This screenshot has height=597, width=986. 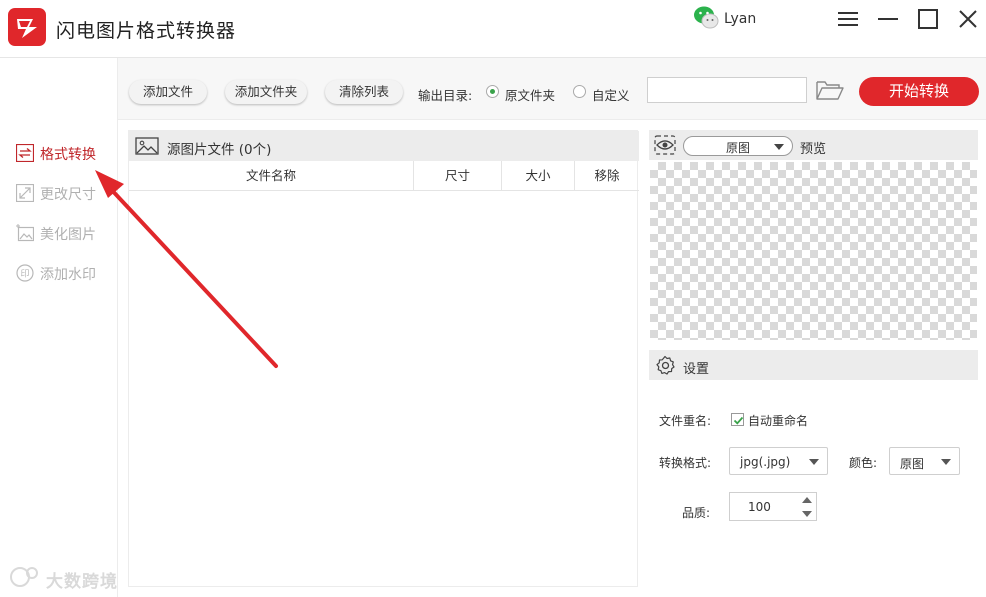 What do you see at coordinates (168, 92) in the screenshot?
I see `add-file-button: 添加文件` at bounding box center [168, 92].